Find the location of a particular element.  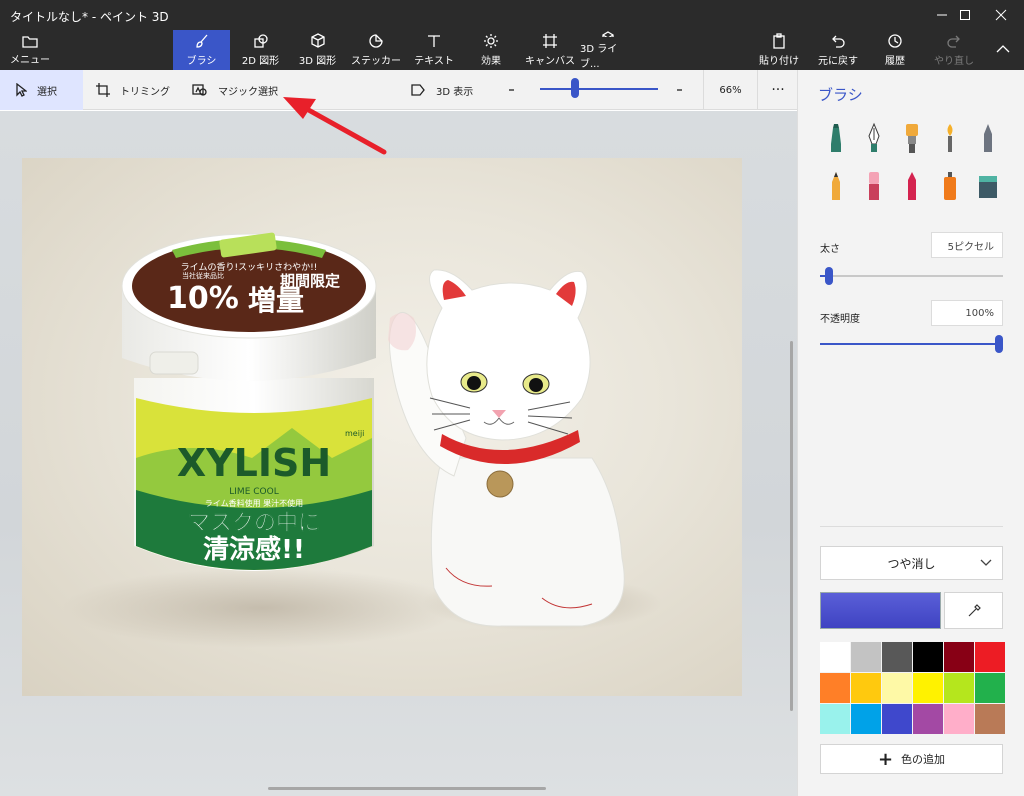

tab-canvas: キャンバス is located at coordinates (550, 50).